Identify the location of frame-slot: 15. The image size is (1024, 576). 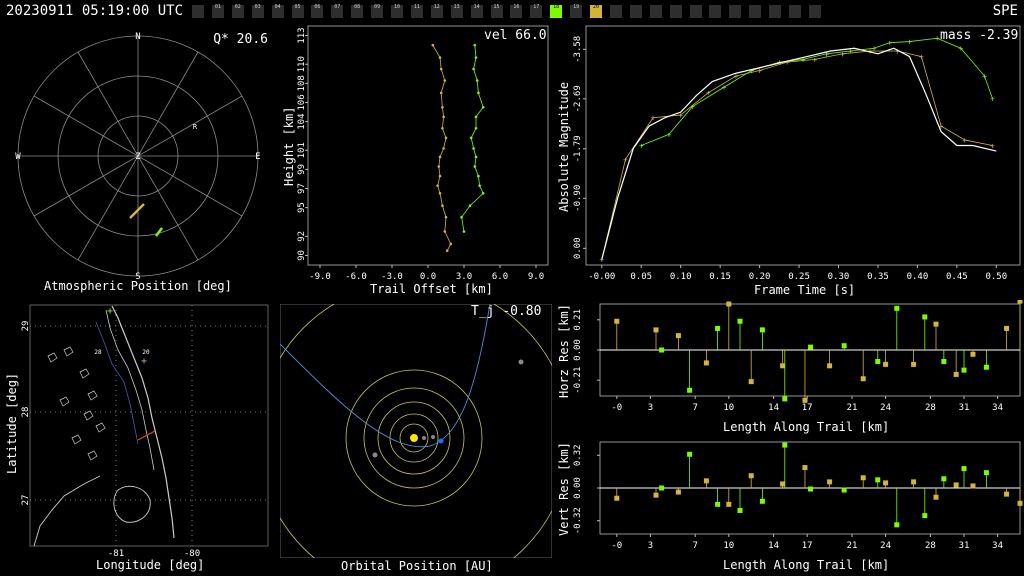
(496, 11).